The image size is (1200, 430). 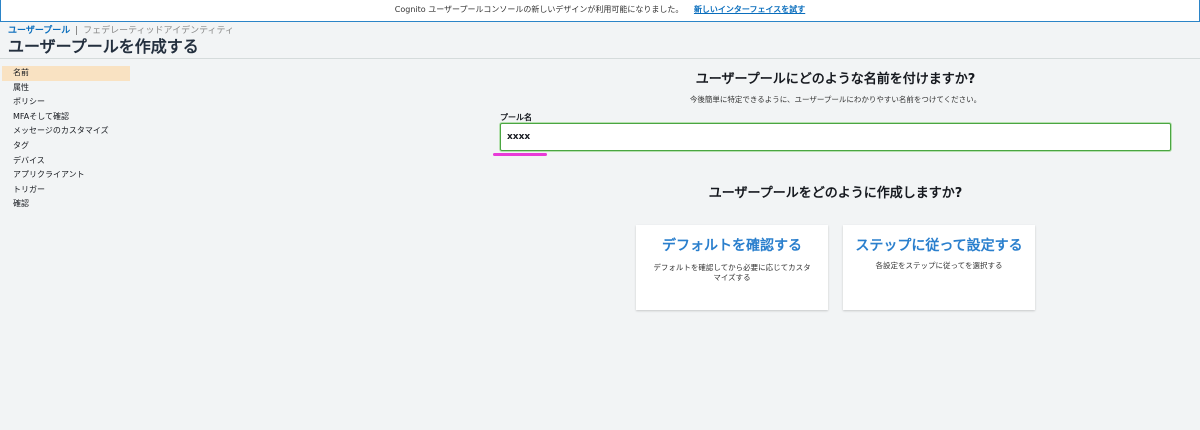 What do you see at coordinates (66, 190) in the screenshot?
I see `sidebar-item-triggers: トリガー` at bounding box center [66, 190].